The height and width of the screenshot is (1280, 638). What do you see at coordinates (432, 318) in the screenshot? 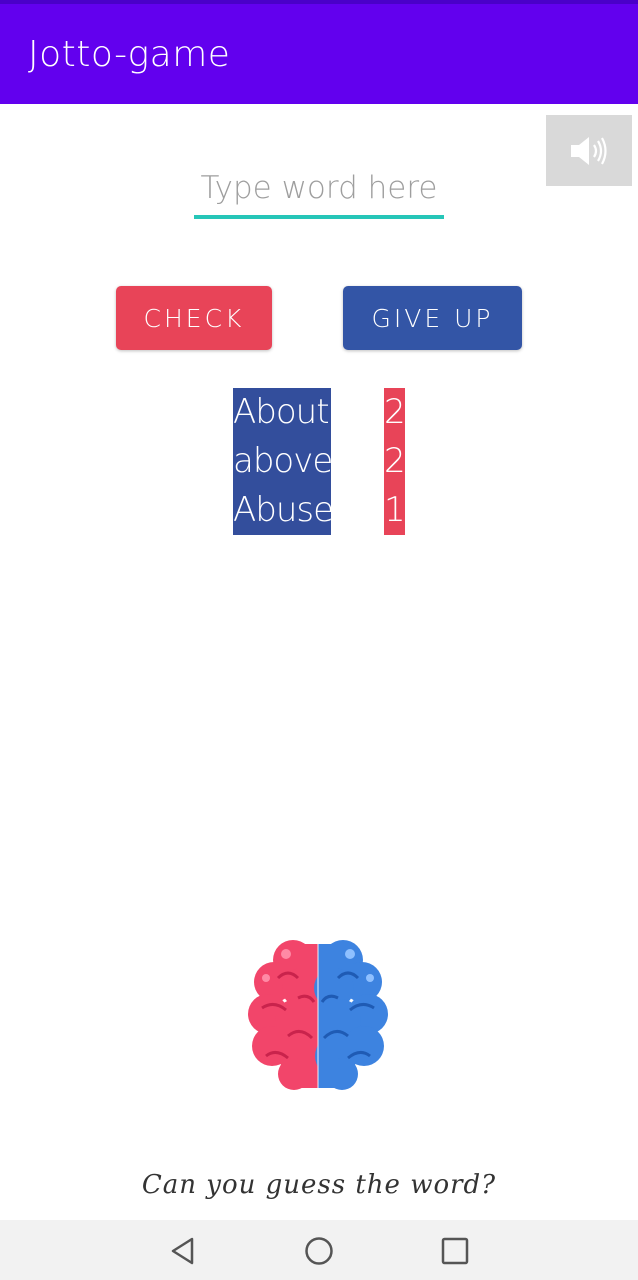
I see `give-up-button: GIVE UP` at bounding box center [432, 318].